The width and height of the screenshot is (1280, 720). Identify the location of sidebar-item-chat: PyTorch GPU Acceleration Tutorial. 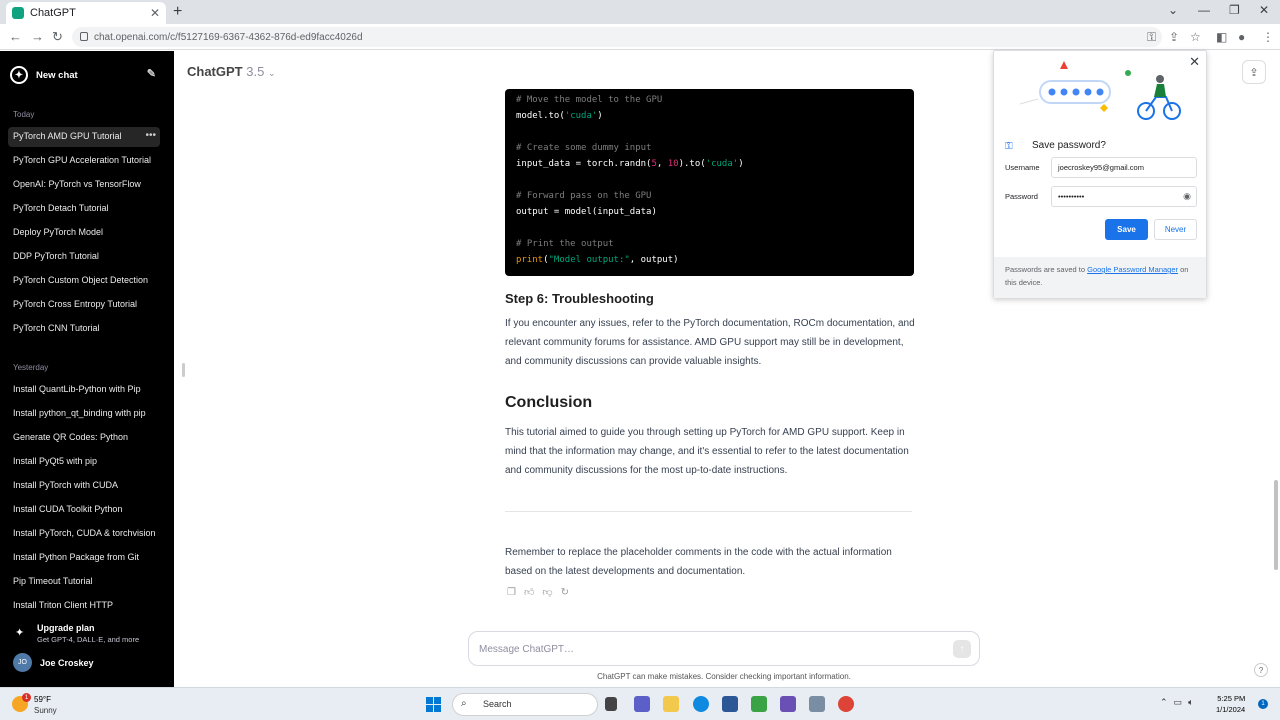
(84, 161).